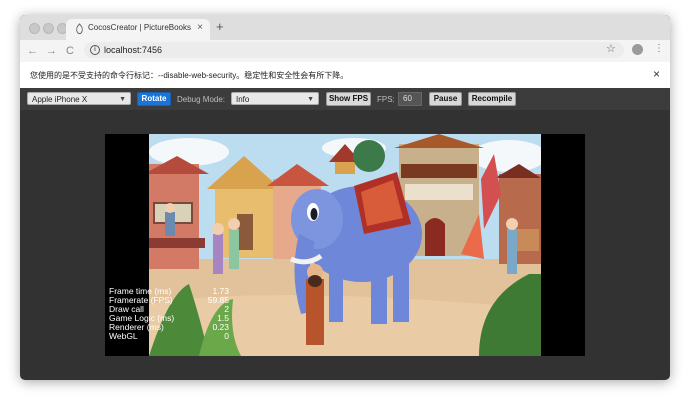 This screenshot has width=690, height=406. What do you see at coordinates (492, 99) in the screenshot?
I see `recompile-button: Recompile` at bounding box center [492, 99].